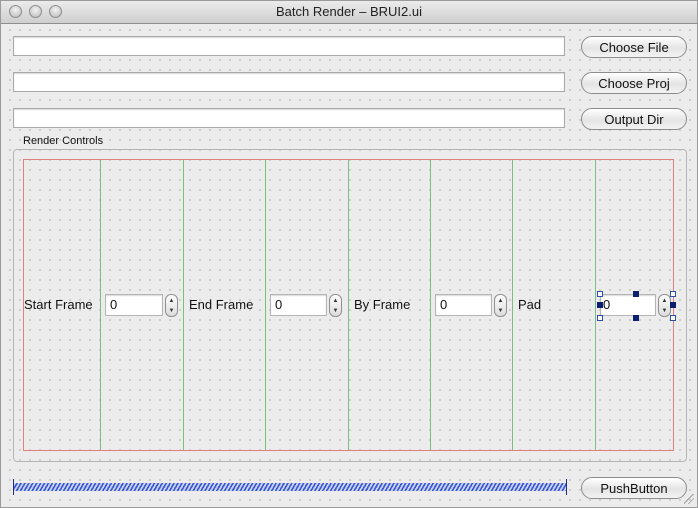  What do you see at coordinates (634, 488) in the screenshot?
I see `push-button: PushButton` at bounding box center [634, 488].